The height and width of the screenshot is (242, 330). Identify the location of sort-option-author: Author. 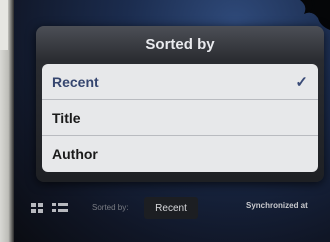
(180, 154).